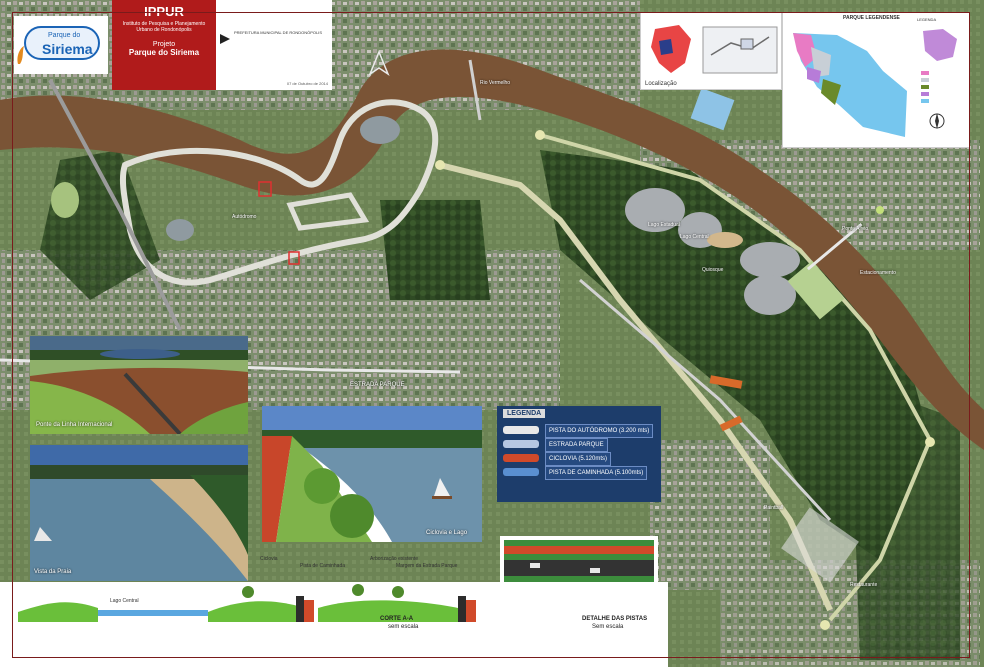  Describe the element at coordinates (164, 52) in the screenshot. I see `project-name: Parque do Siriema` at that location.